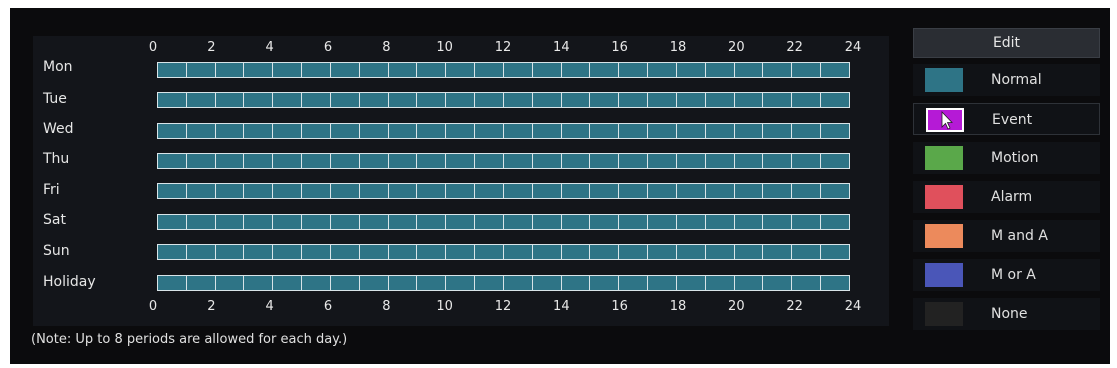 This screenshot has height=368, width=1117. I want to click on day-bar-fri, so click(503, 191).